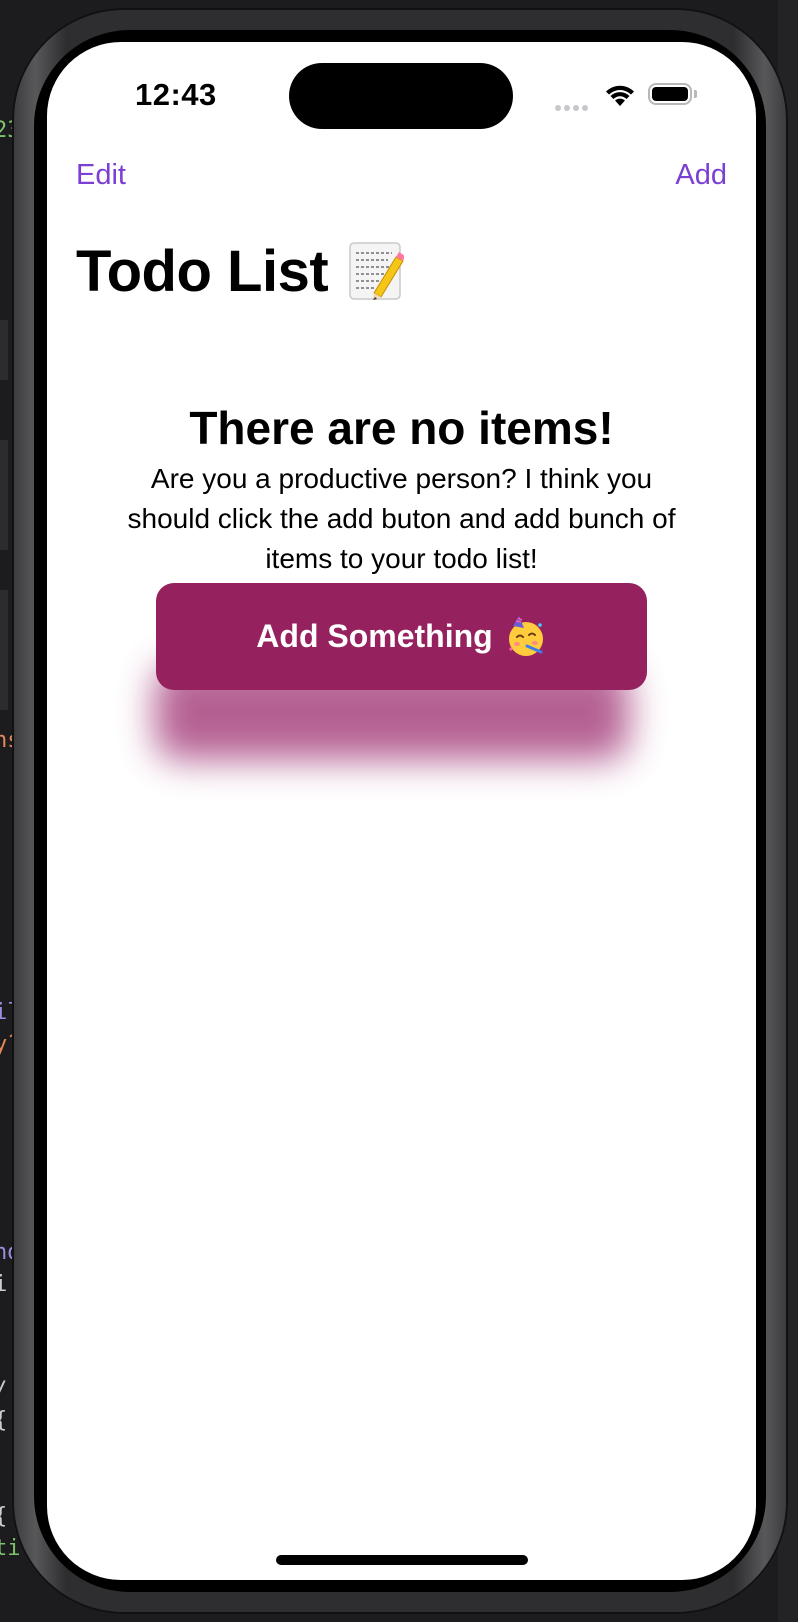 The width and height of the screenshot is (798, 1622). I want to click on page-title: Todo List, so click(240, 271).